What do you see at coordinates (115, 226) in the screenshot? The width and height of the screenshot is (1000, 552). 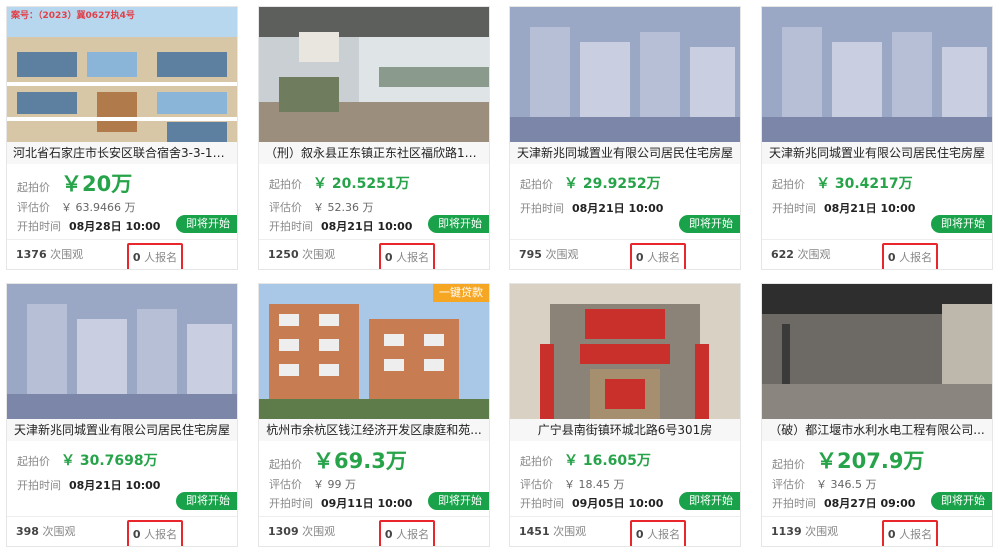 I see `start-time: 08月28日 10:00` at bounding box center [115, 226].